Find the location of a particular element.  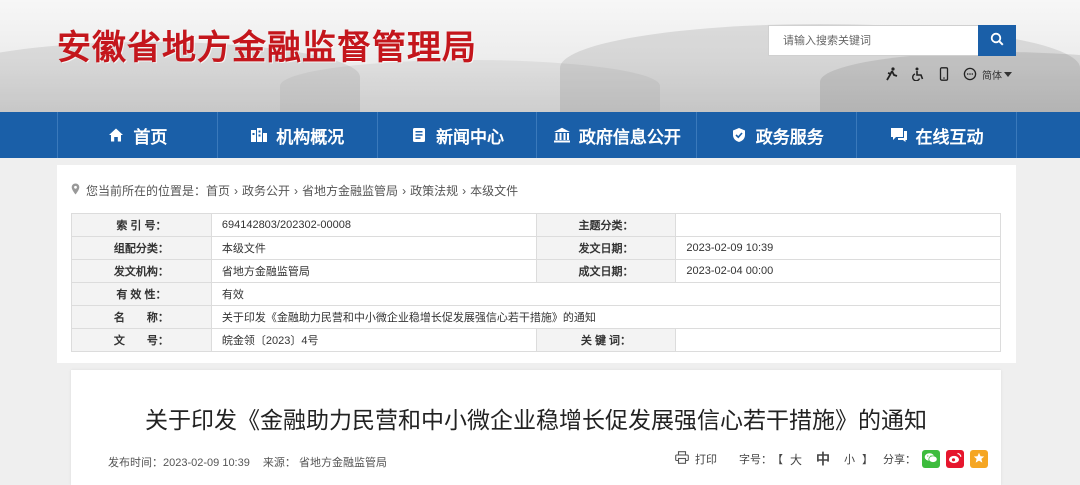

nav-label: 机构概况 is located at coordinates (310, 137).